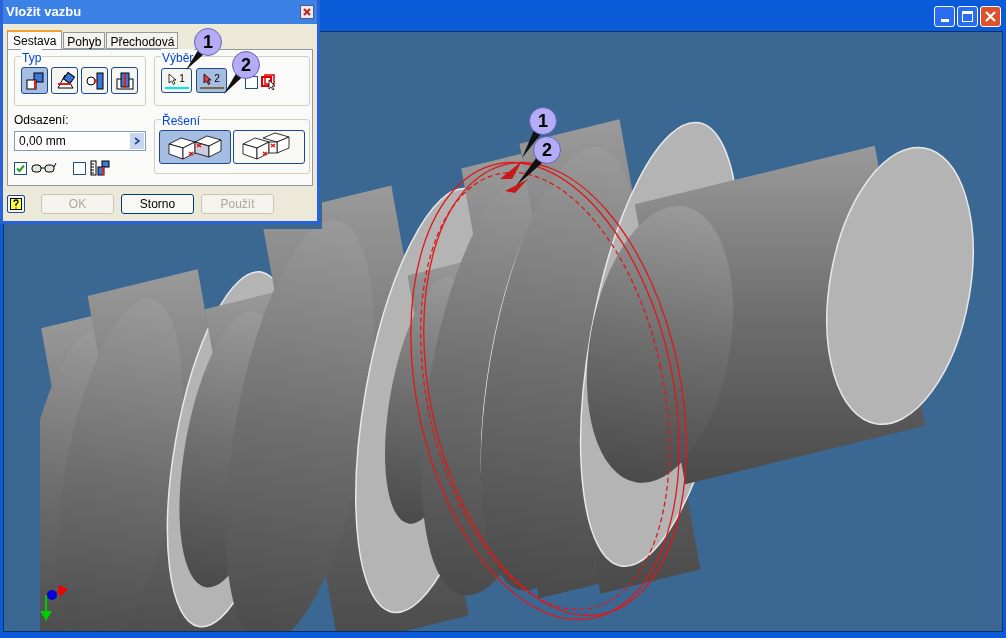 Image resolution: width=1006 pixels, height=638 pixels. I want to click on dialog-tab: Sestava, so click(35, 39).